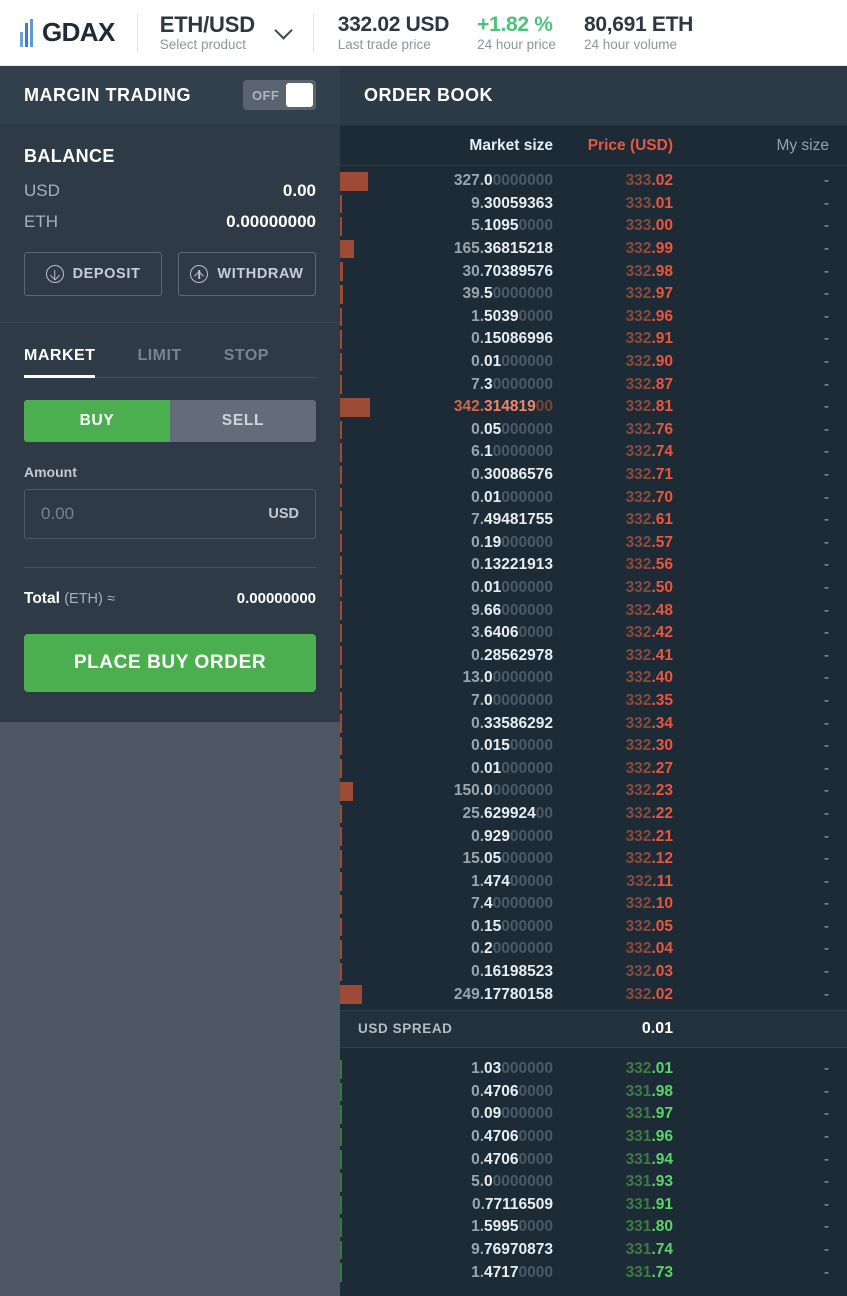 This screenshot has width=847, height=1296. Describe the element at coordinates (512, 1091) in the screenshot. I see `market-size-cell: 0.47060000` at that location.